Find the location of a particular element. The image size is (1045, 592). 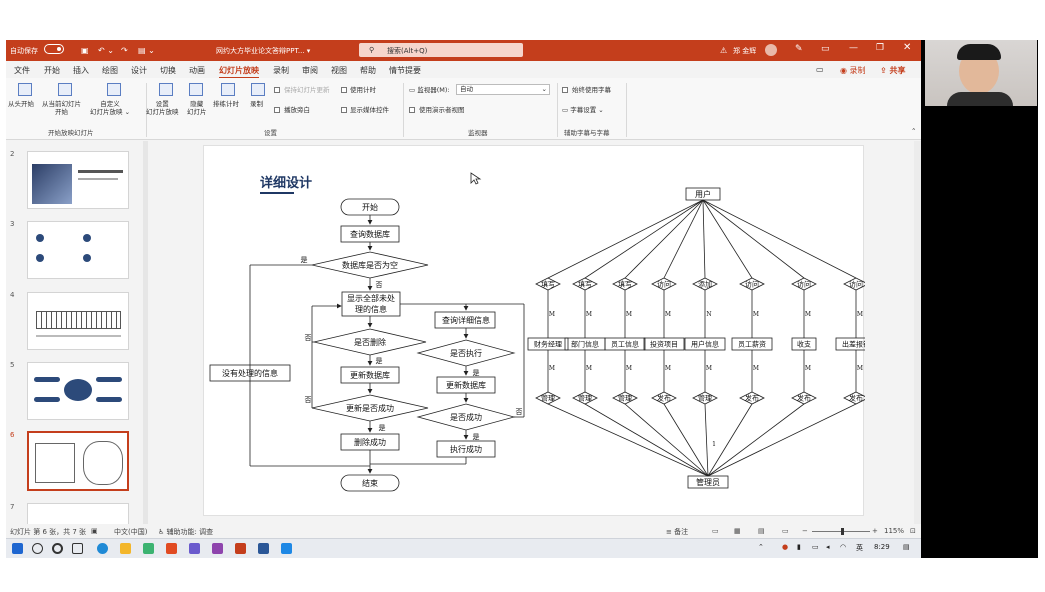

keep-fresh-label: 保持幻灯片更新 is located at coordinates (307, 90).